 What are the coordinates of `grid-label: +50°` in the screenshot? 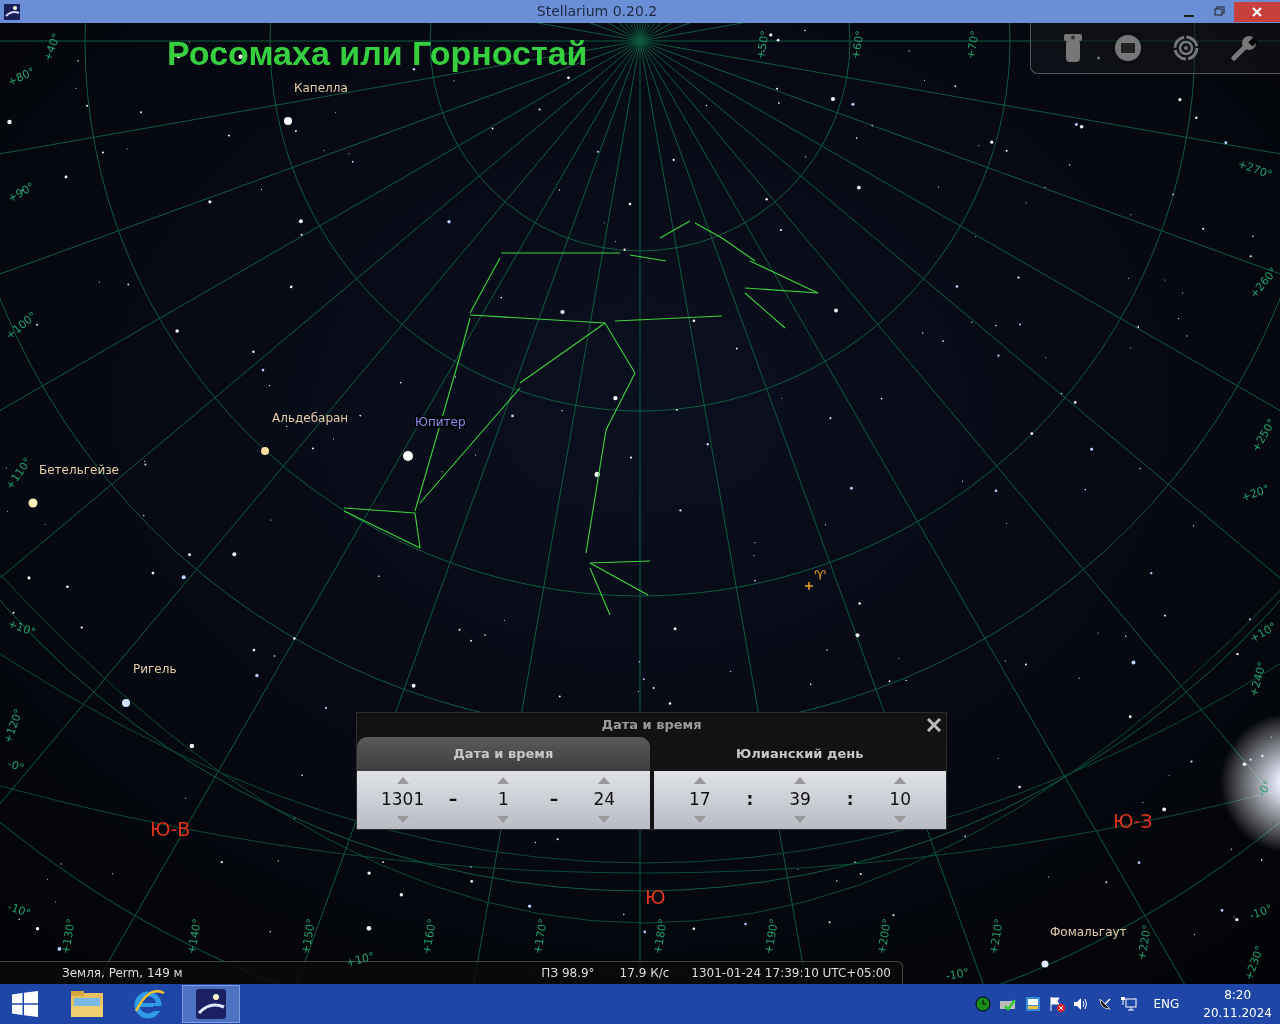 It's located at (763, 44).